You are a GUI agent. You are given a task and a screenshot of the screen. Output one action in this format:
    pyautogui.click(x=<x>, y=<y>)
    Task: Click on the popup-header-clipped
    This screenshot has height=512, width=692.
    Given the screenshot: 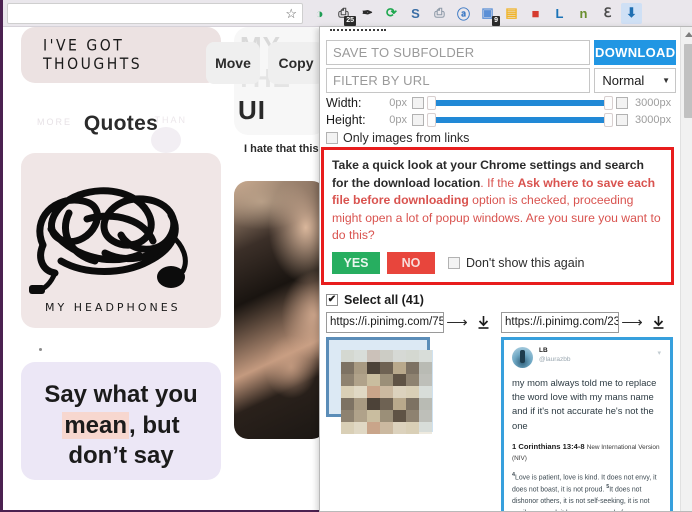 What is the action you would take?
    pyautogui.click(x=501, y=34)
    